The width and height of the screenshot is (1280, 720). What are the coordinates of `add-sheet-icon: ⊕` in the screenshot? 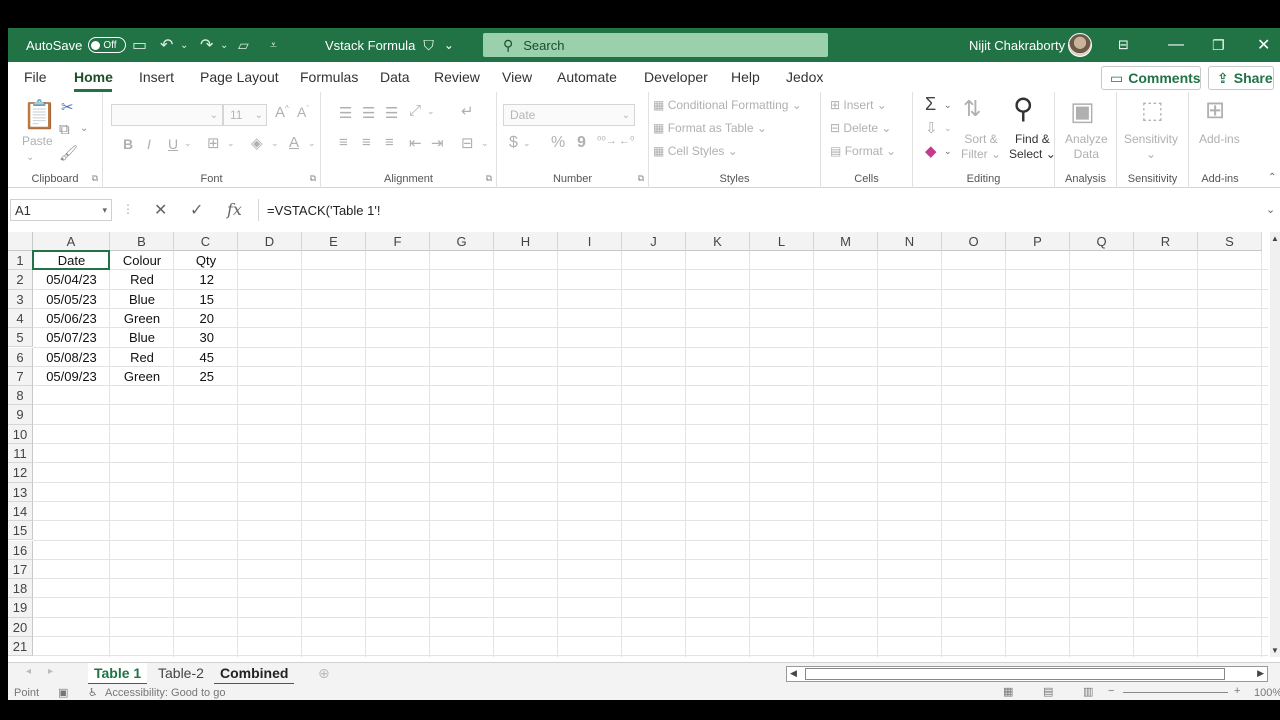 It's located at (324, 673).